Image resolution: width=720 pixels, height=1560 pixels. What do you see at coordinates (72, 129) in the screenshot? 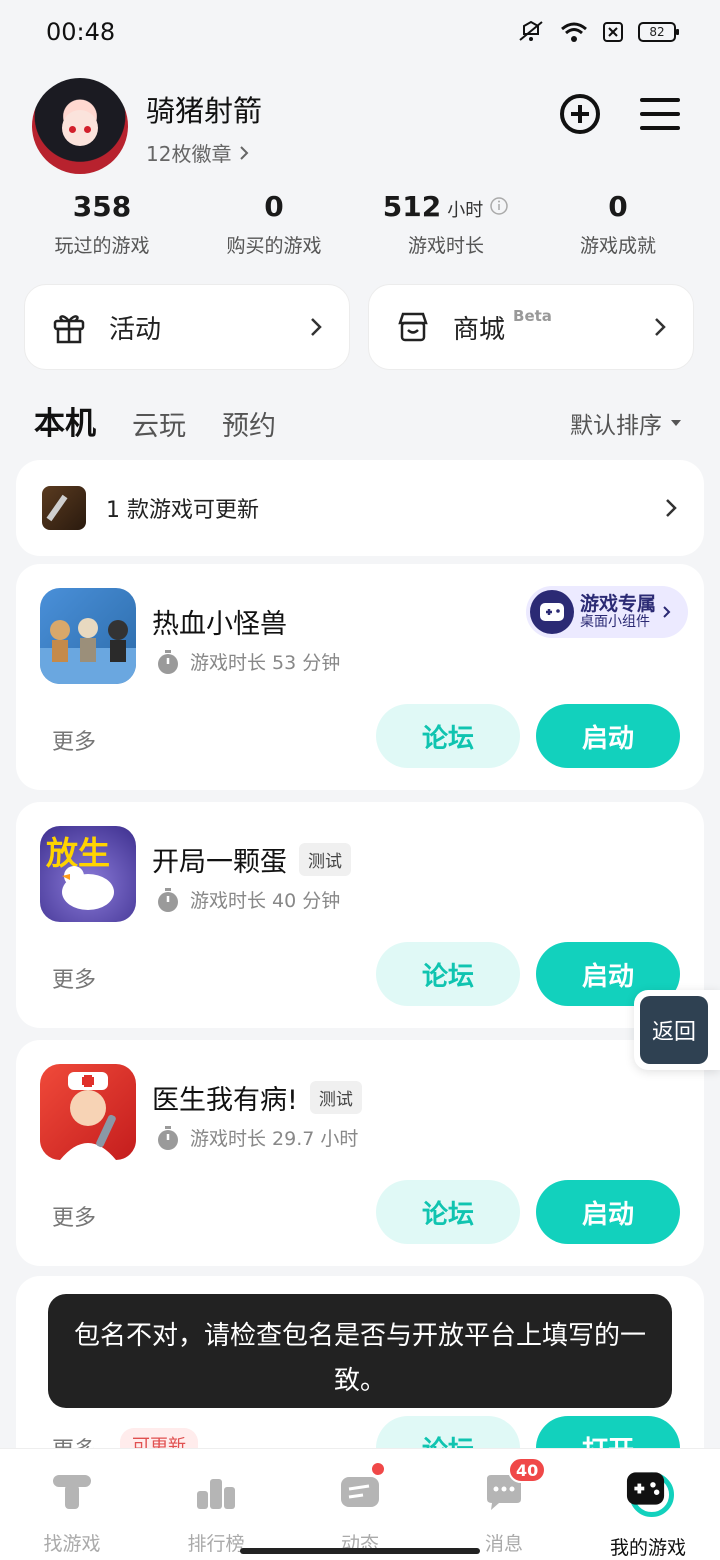
I see `avatar-eye-left` at bounding box center [72, 129].